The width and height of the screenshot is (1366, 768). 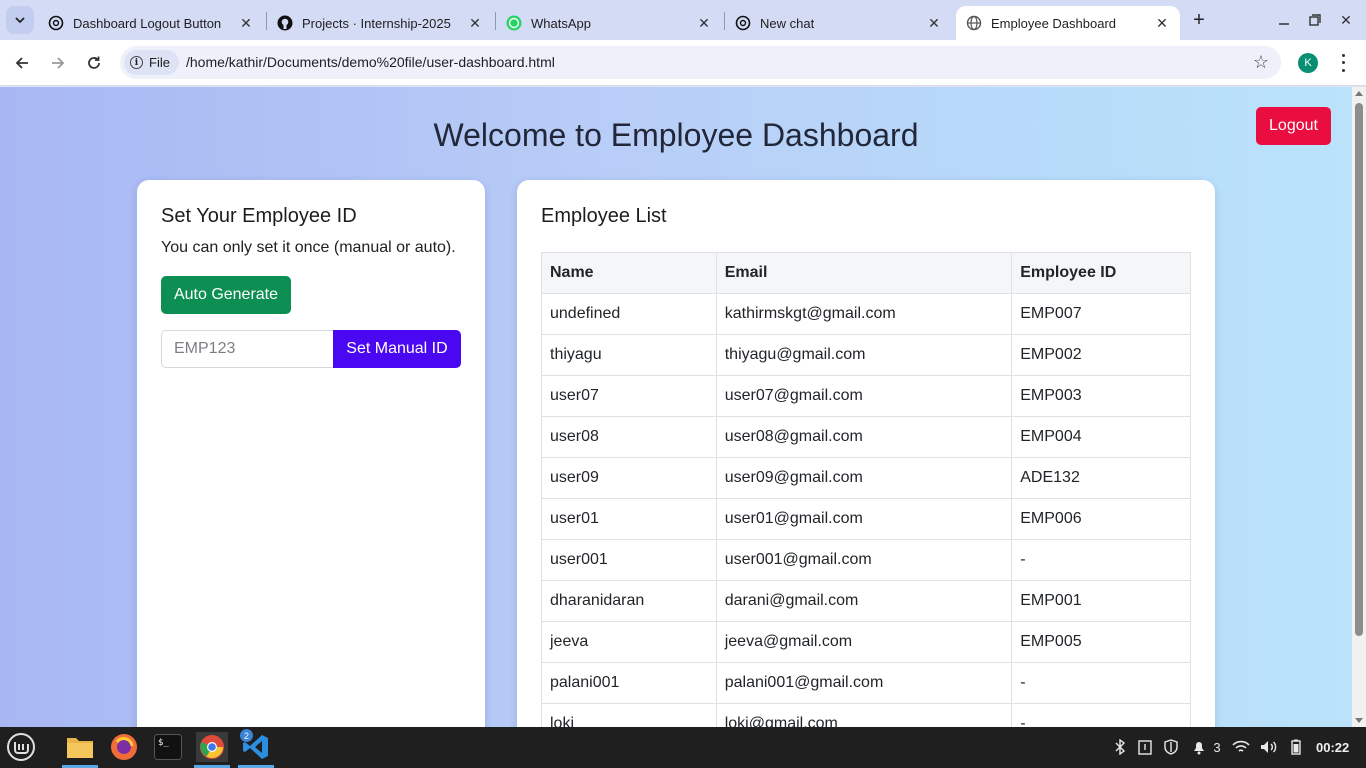 I want to click on cell-email: loki@gmail.com, so click(x=864, y=715).